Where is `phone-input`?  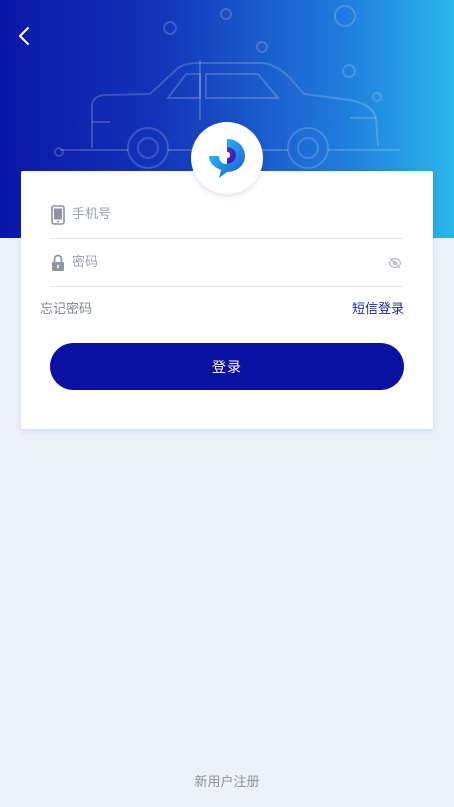 phone-input is located at coordinates (238, 214).